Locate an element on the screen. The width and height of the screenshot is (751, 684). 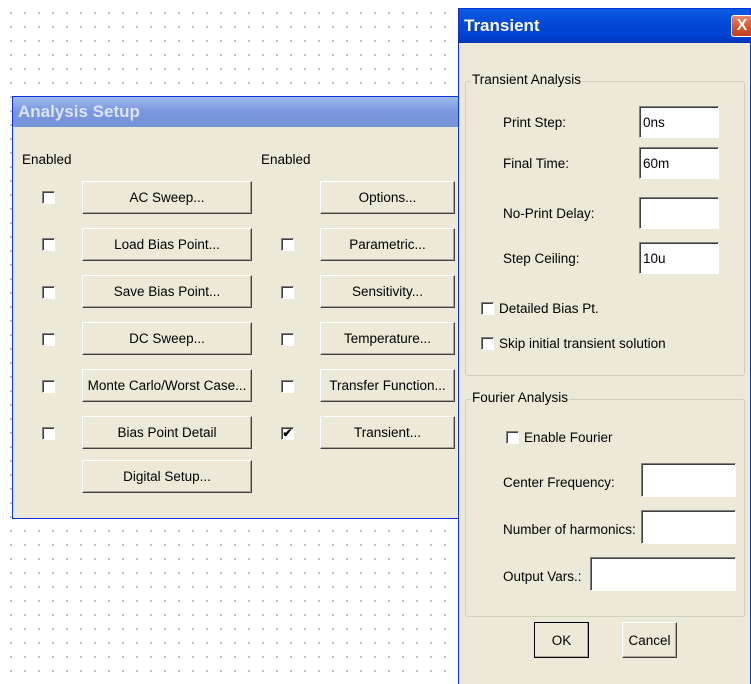
no-print-delay-input is located at coordinates (679, 213).